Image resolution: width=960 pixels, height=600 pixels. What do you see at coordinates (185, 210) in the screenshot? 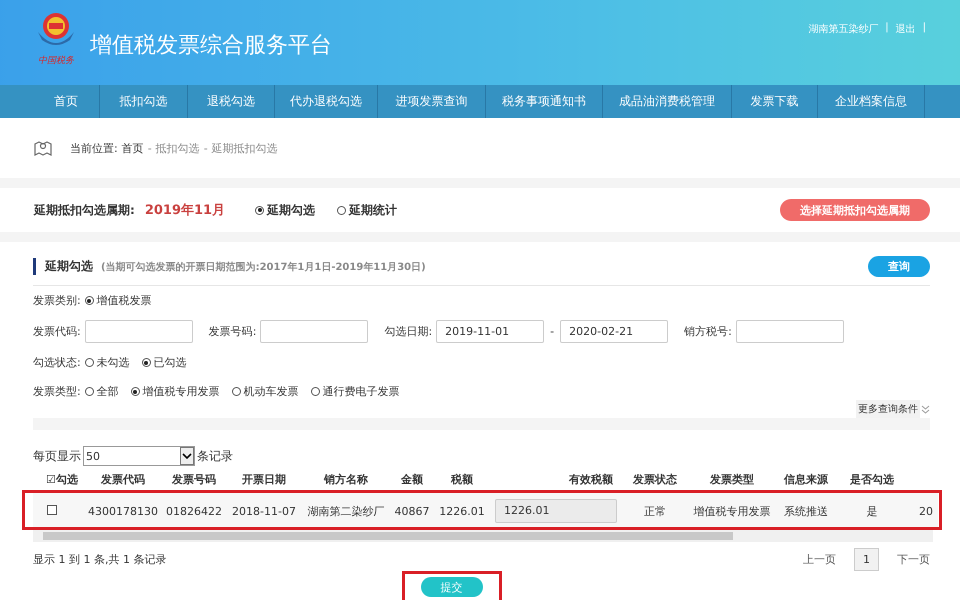
I see `period-value: 2019年11月` at bounding box center [185, 210].